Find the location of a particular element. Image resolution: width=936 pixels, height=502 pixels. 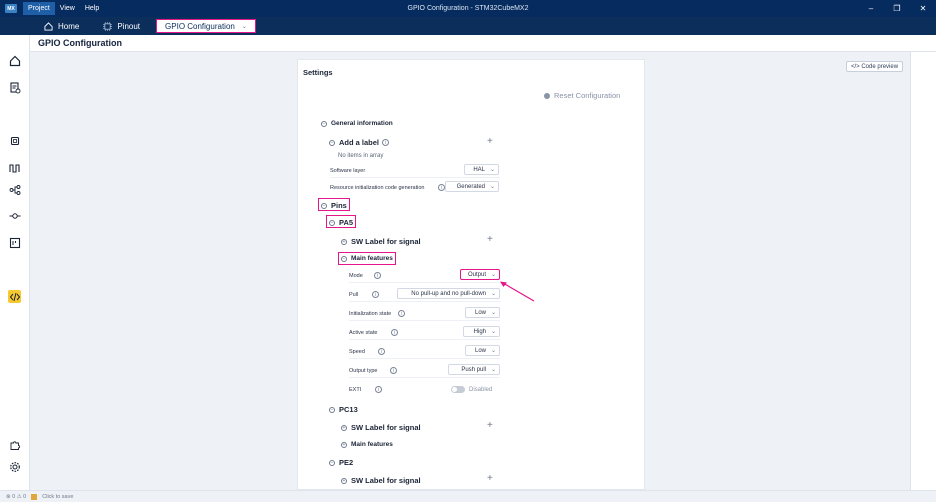

tab-pinout-label: Pinout is located at coordinates (129, 26).